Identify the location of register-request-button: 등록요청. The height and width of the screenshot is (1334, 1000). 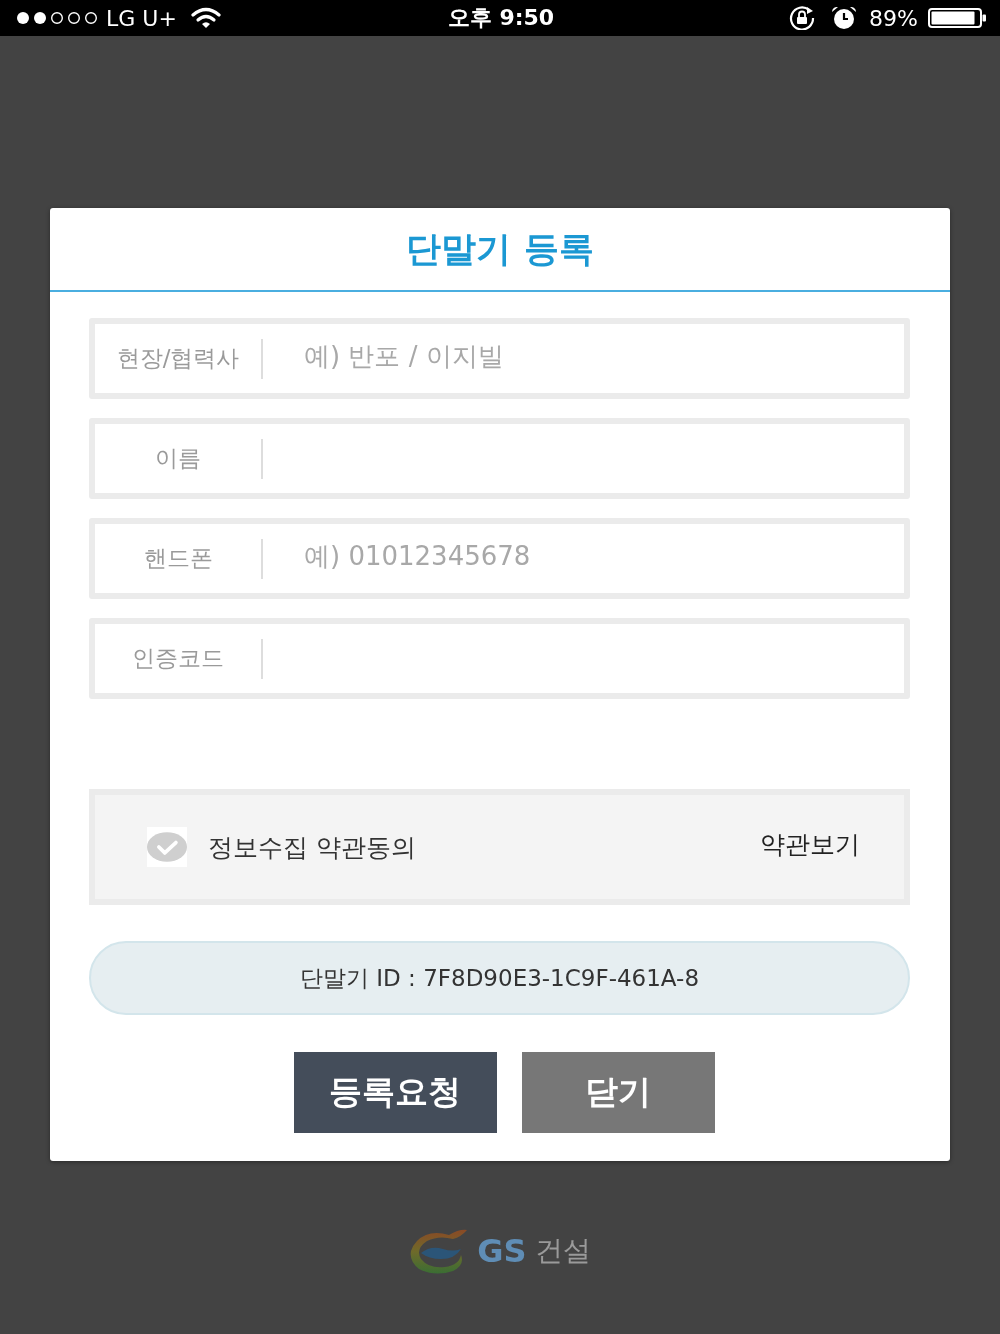
(395, 1092).